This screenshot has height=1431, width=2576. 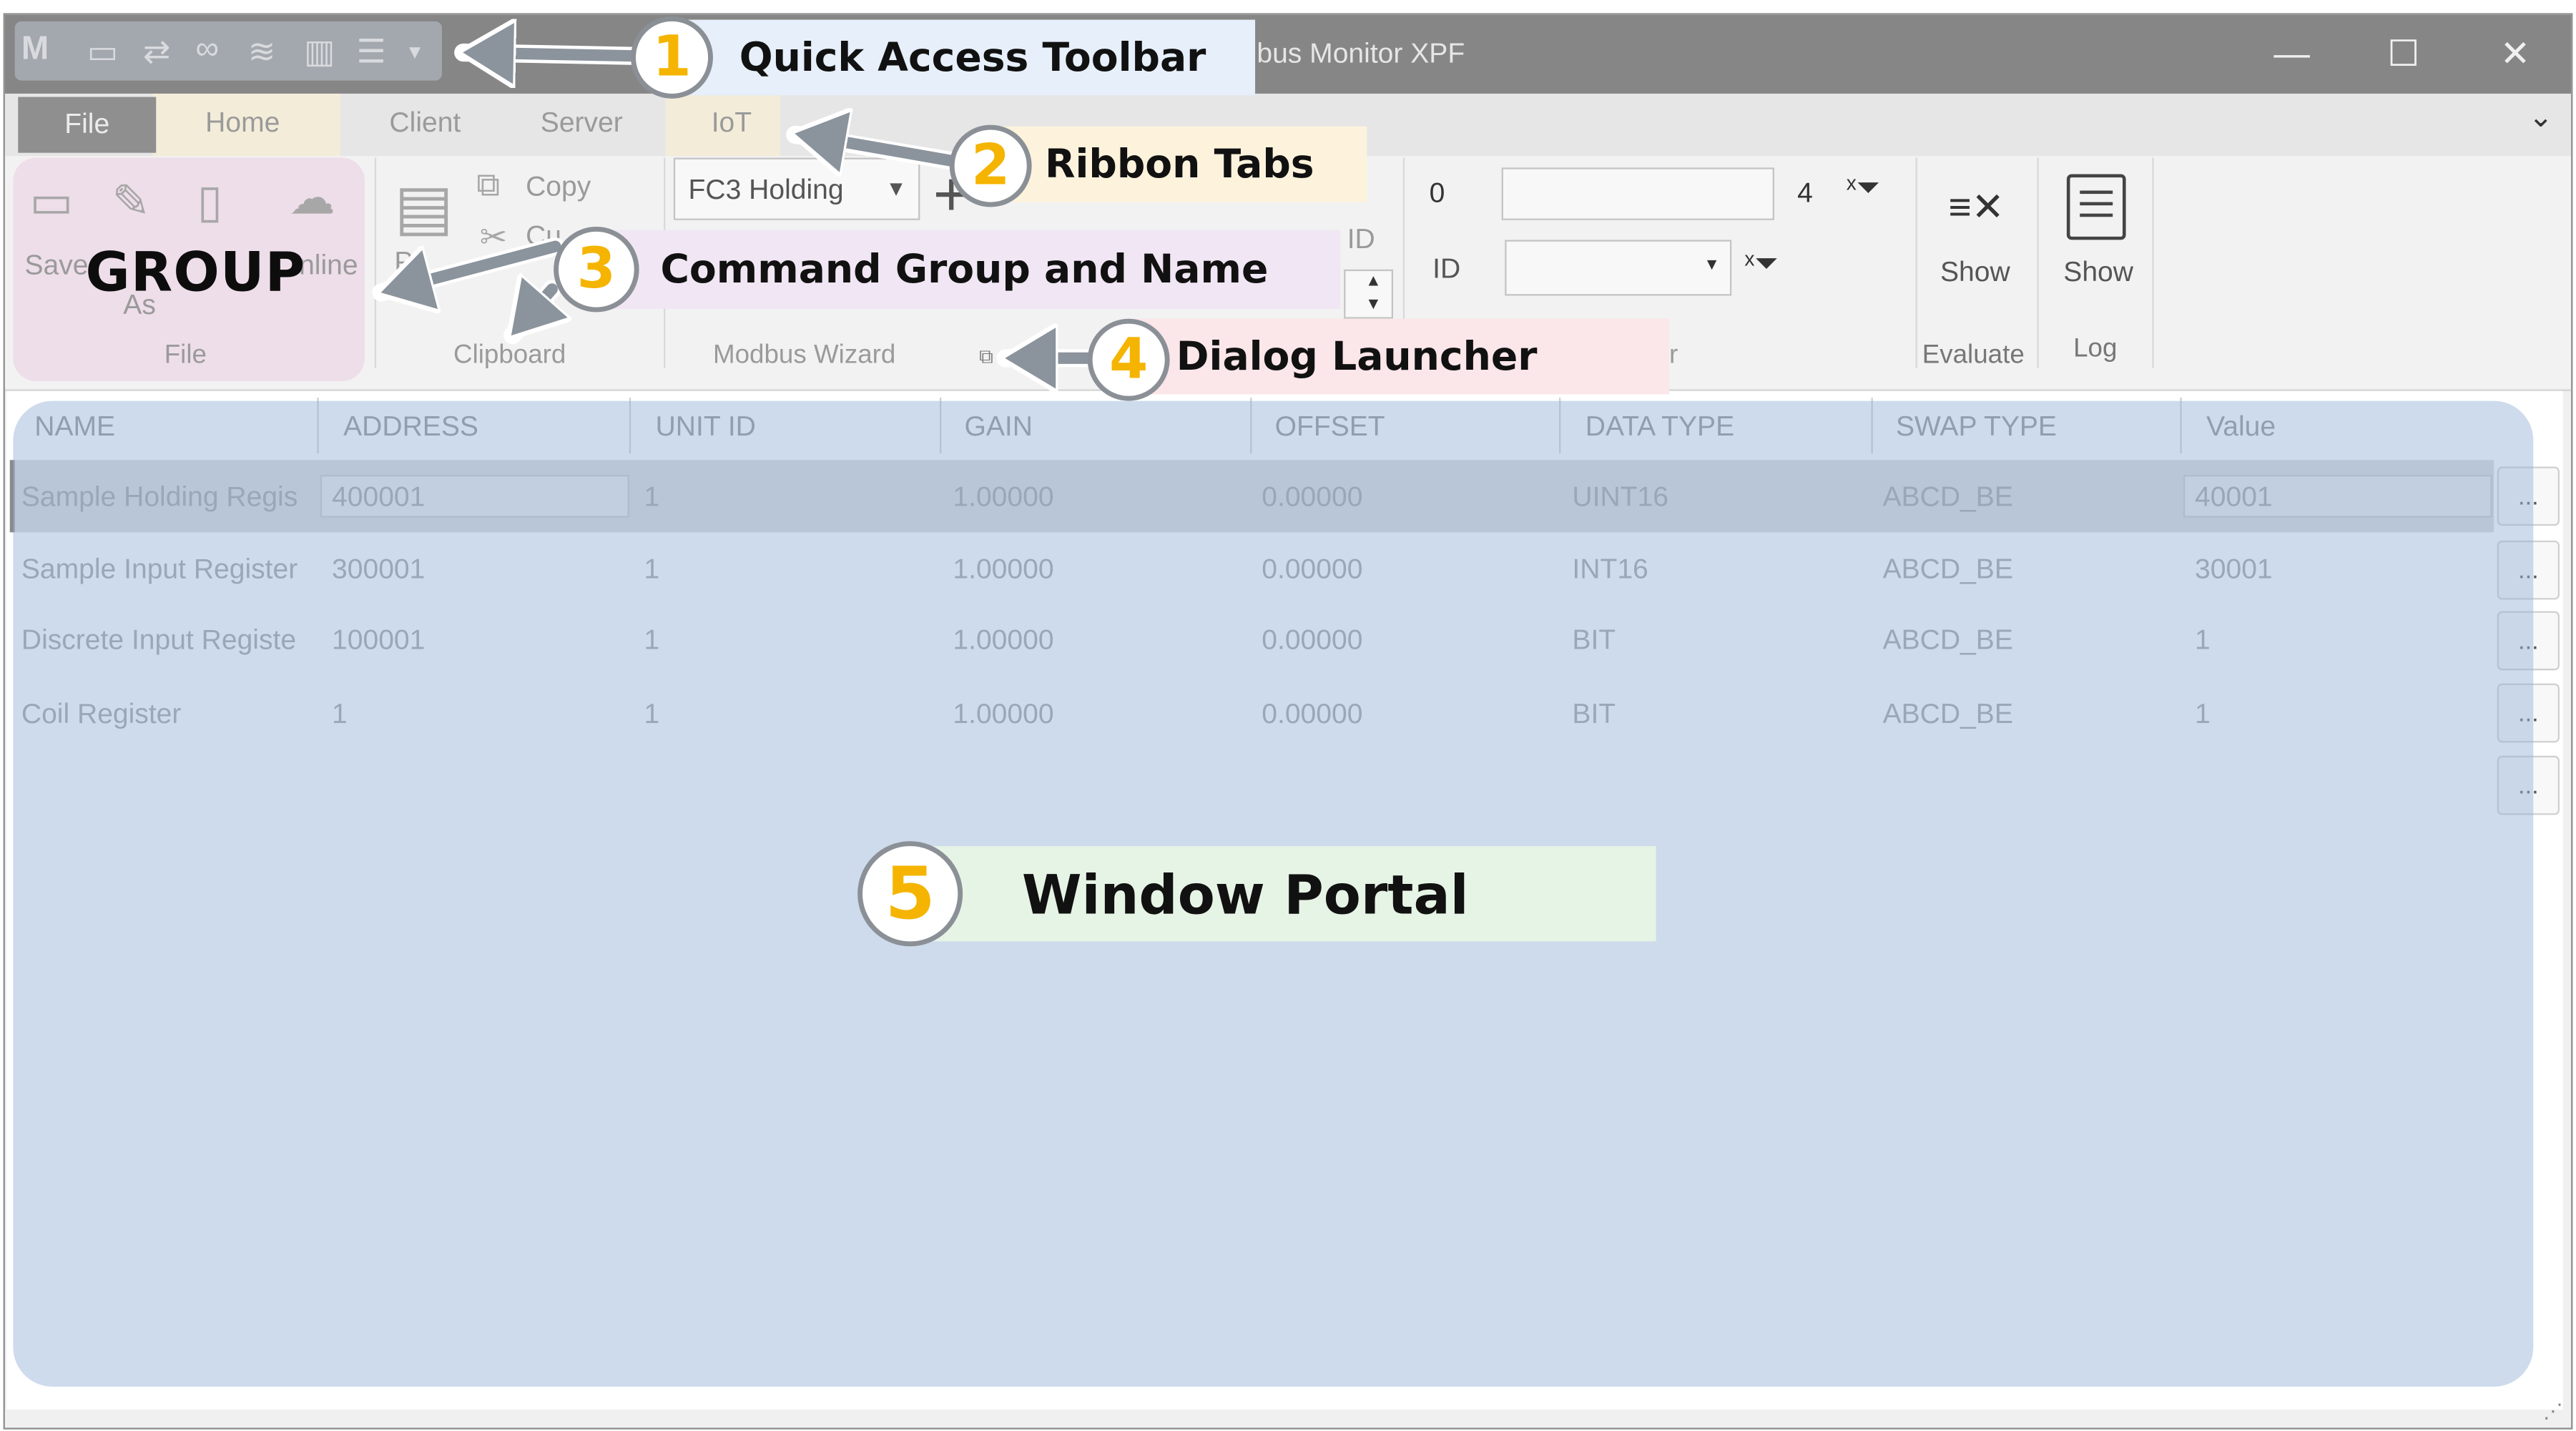 I want to click on callout-ribbon-tabs: Ribbon Tabs, so click(x=1176, y=164).